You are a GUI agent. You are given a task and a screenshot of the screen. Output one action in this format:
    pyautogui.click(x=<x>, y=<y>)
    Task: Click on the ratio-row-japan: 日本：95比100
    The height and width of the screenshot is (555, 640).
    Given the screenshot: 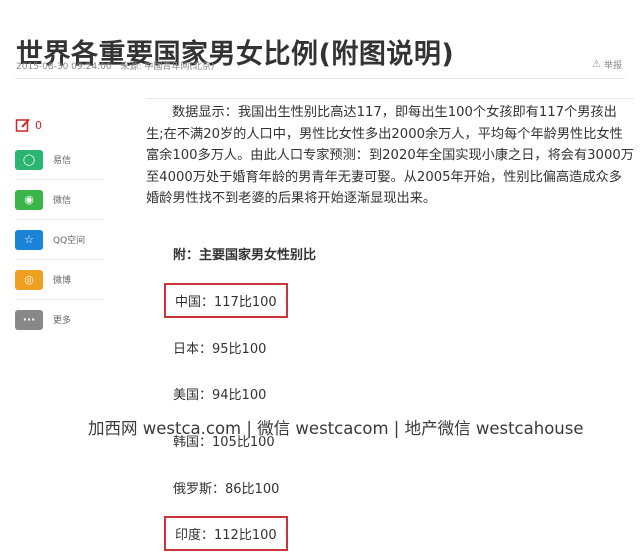 What is the action you would take?
    pyautogui.click(x=220, y=349)
    